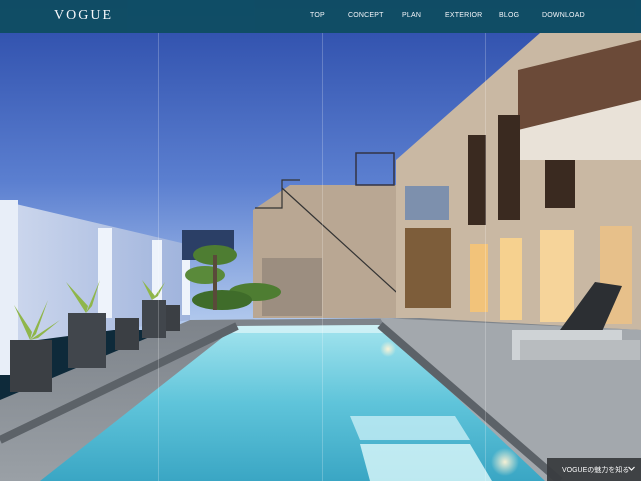 Image resolution: width=641 pixels, height=481 pixels. I want to click on main-nav: TOP CONCEPT PLAN EXTERIOR BLOG DOWNLOAD, so click(320, 18).